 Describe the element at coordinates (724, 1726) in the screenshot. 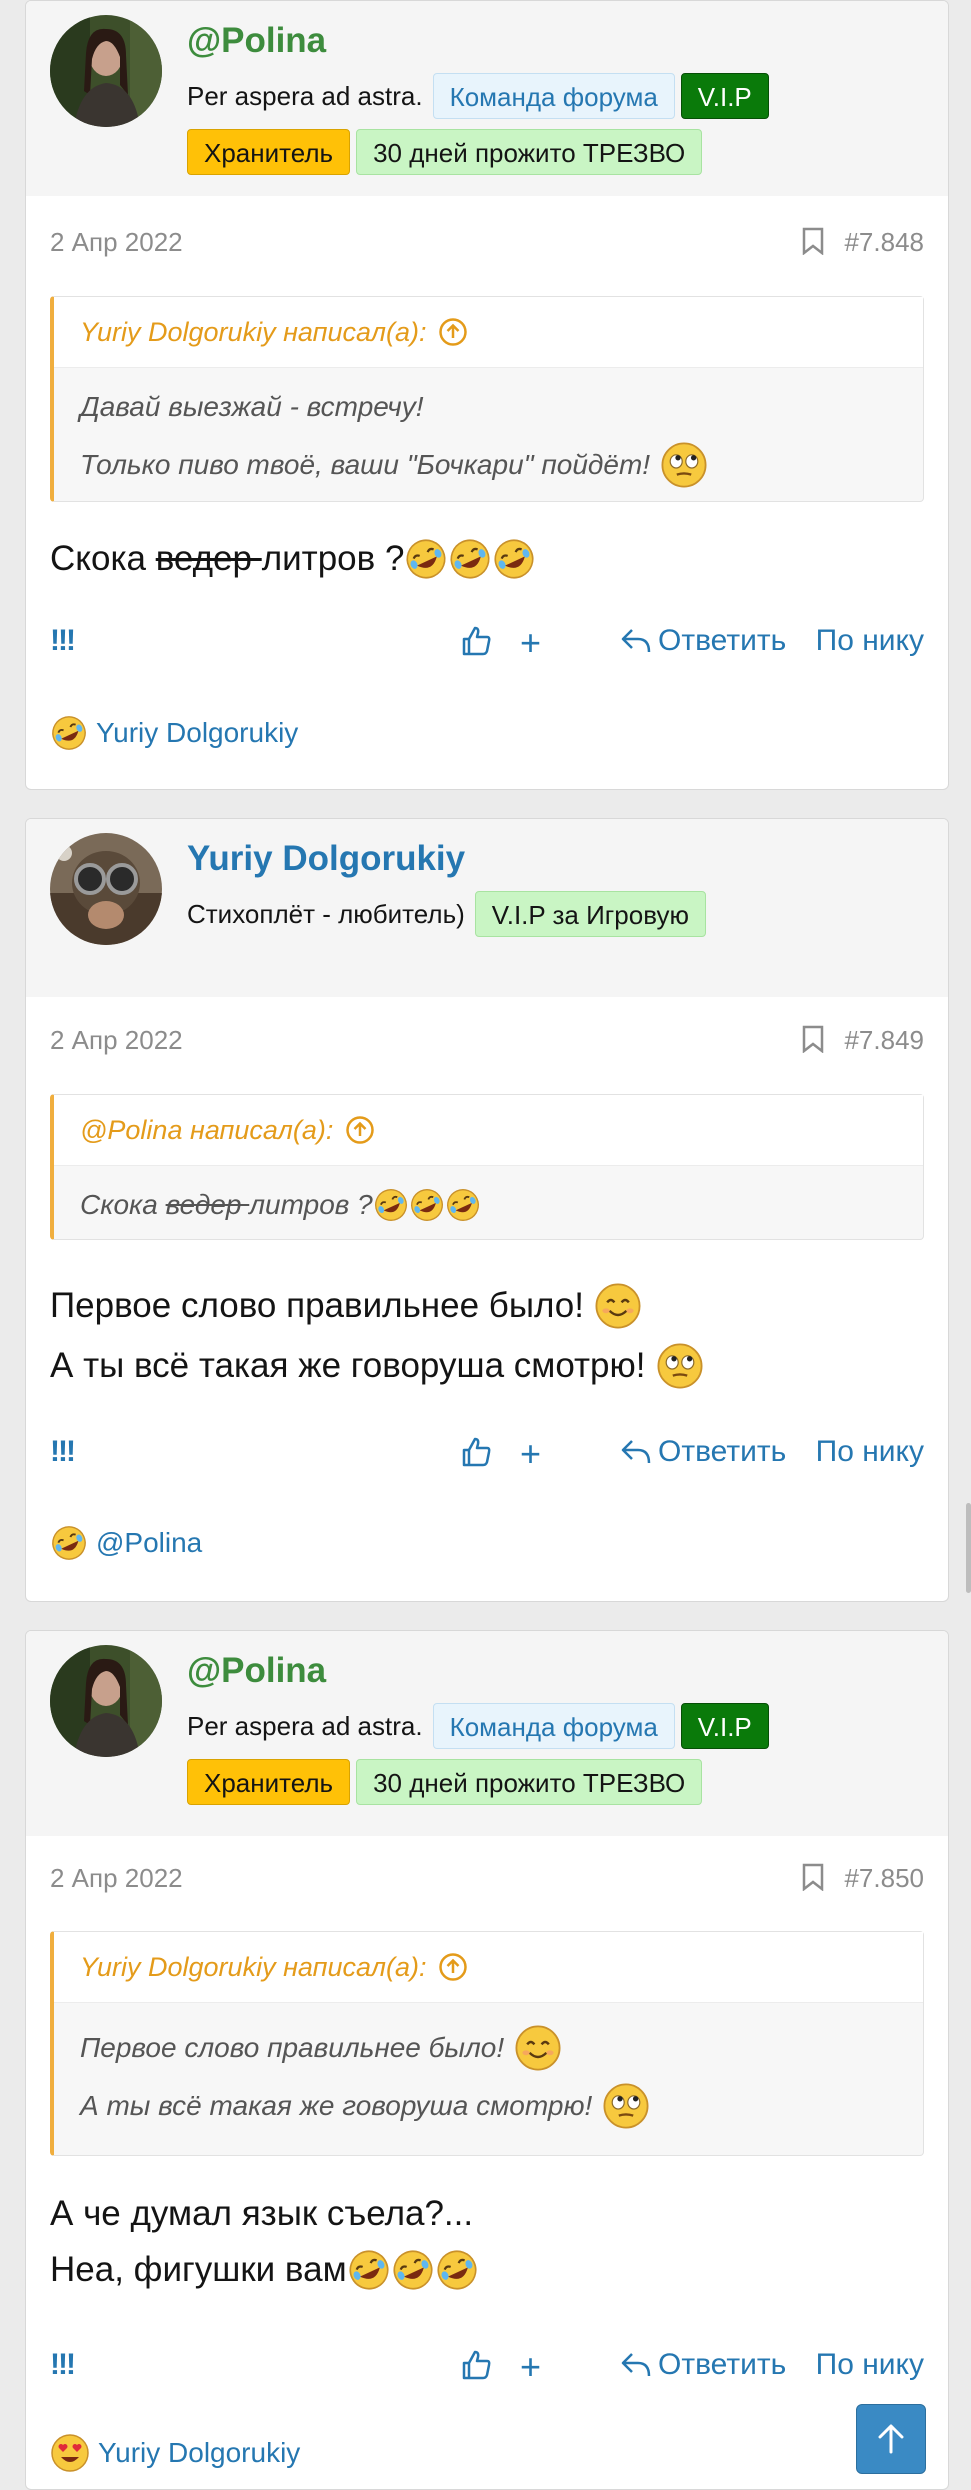

I see `badge-vip: V.I.P` at that location.